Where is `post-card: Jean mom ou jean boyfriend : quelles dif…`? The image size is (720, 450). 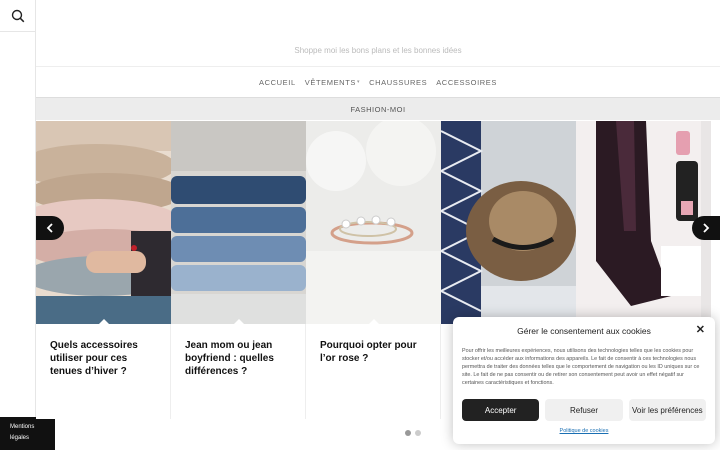 post-card: Jean mom ou jean boyfriend : quelles dif… is located at coordinates (238, 270).